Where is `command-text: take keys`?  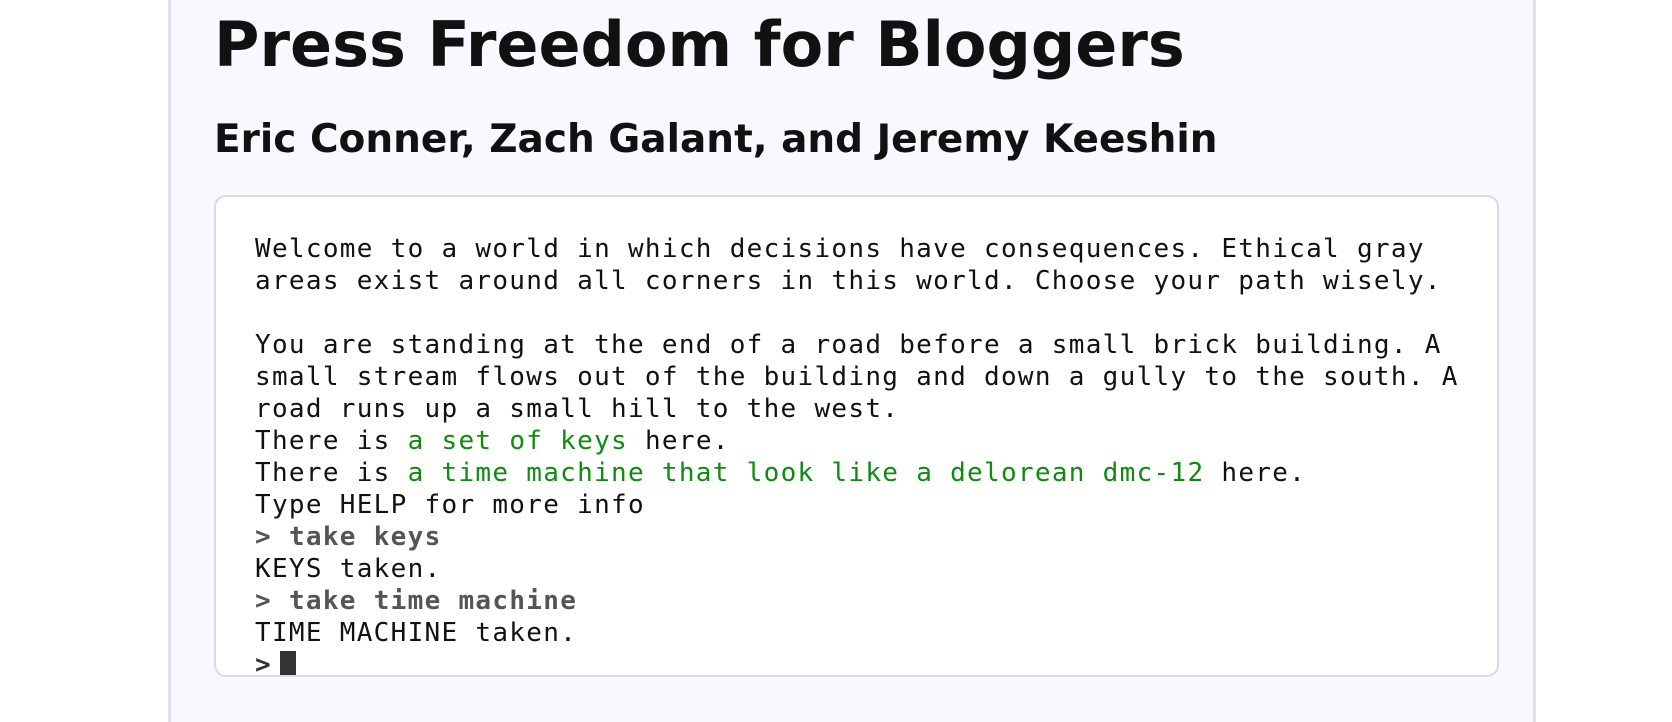 command-text: take keys is located at coordinates (365, 537).